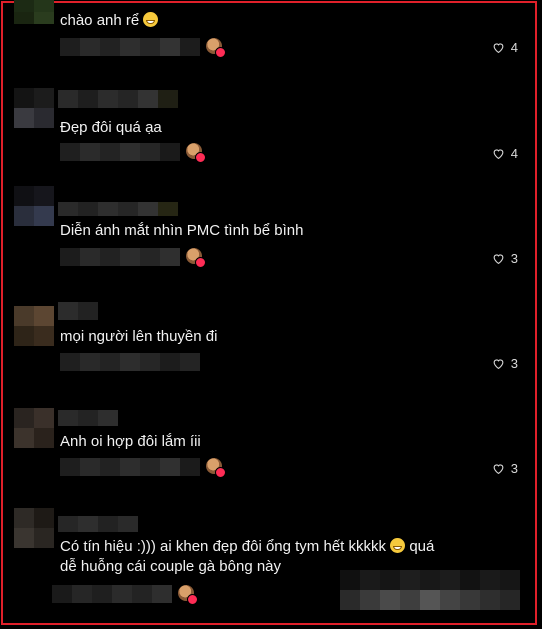 The height and width of the screenshot is (629, 542). Describe the element at coordinates (130, 441) in the screenshot. I see `comment-text: Anh oi hợp đôi lắm íii` at that location.